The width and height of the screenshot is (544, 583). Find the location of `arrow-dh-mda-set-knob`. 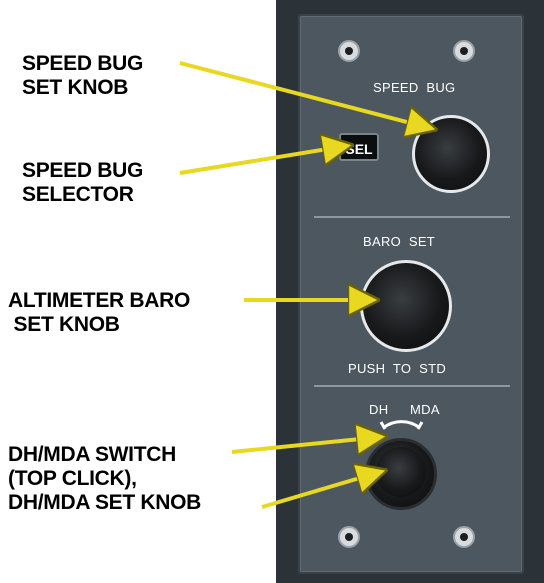

arrow-dh-mda-set-knob is located at coordinates (320, 490).